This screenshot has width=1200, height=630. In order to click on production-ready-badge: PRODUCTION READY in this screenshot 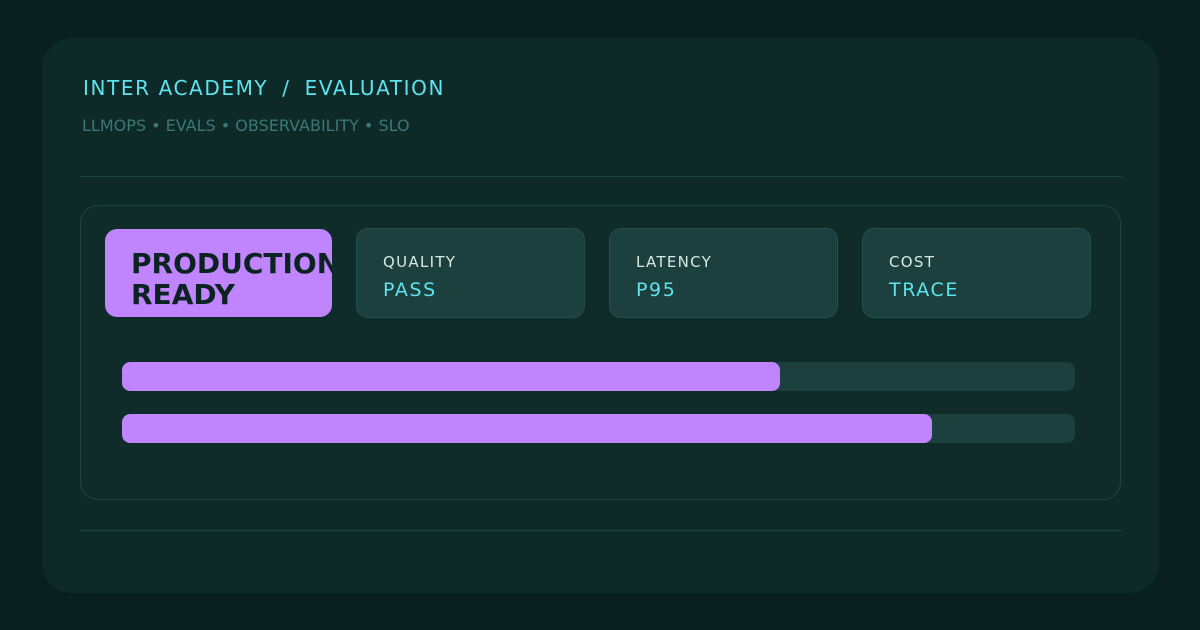, I will do `click(218, 273)`.